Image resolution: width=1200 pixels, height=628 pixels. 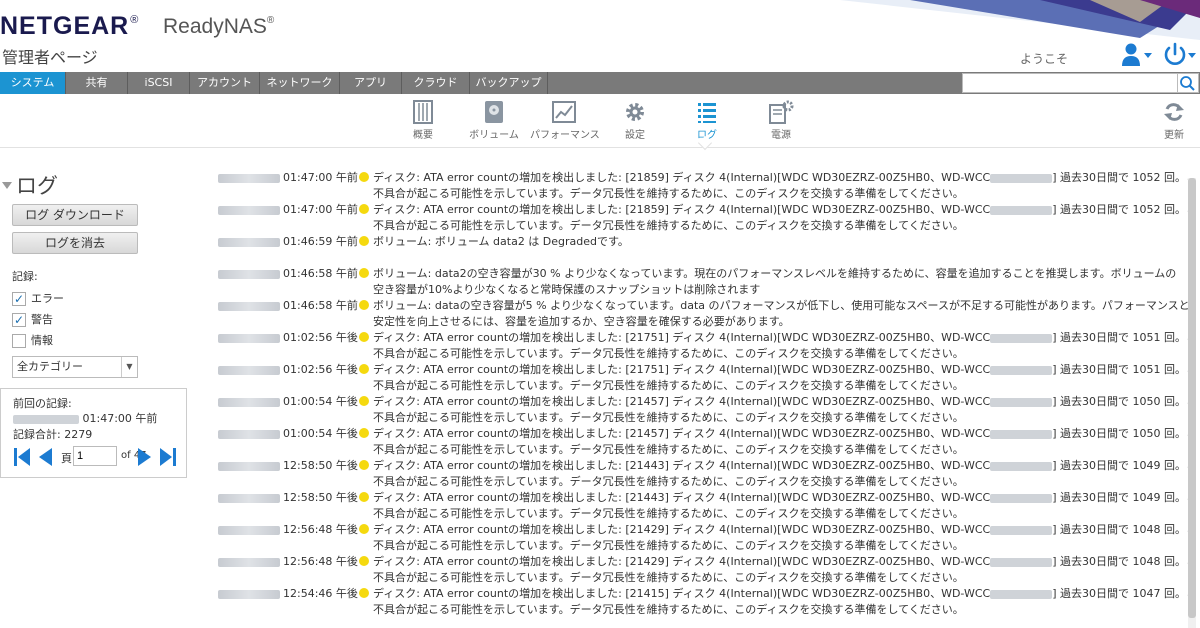 I want to click on user-menu, so click(x=1137, y=55).